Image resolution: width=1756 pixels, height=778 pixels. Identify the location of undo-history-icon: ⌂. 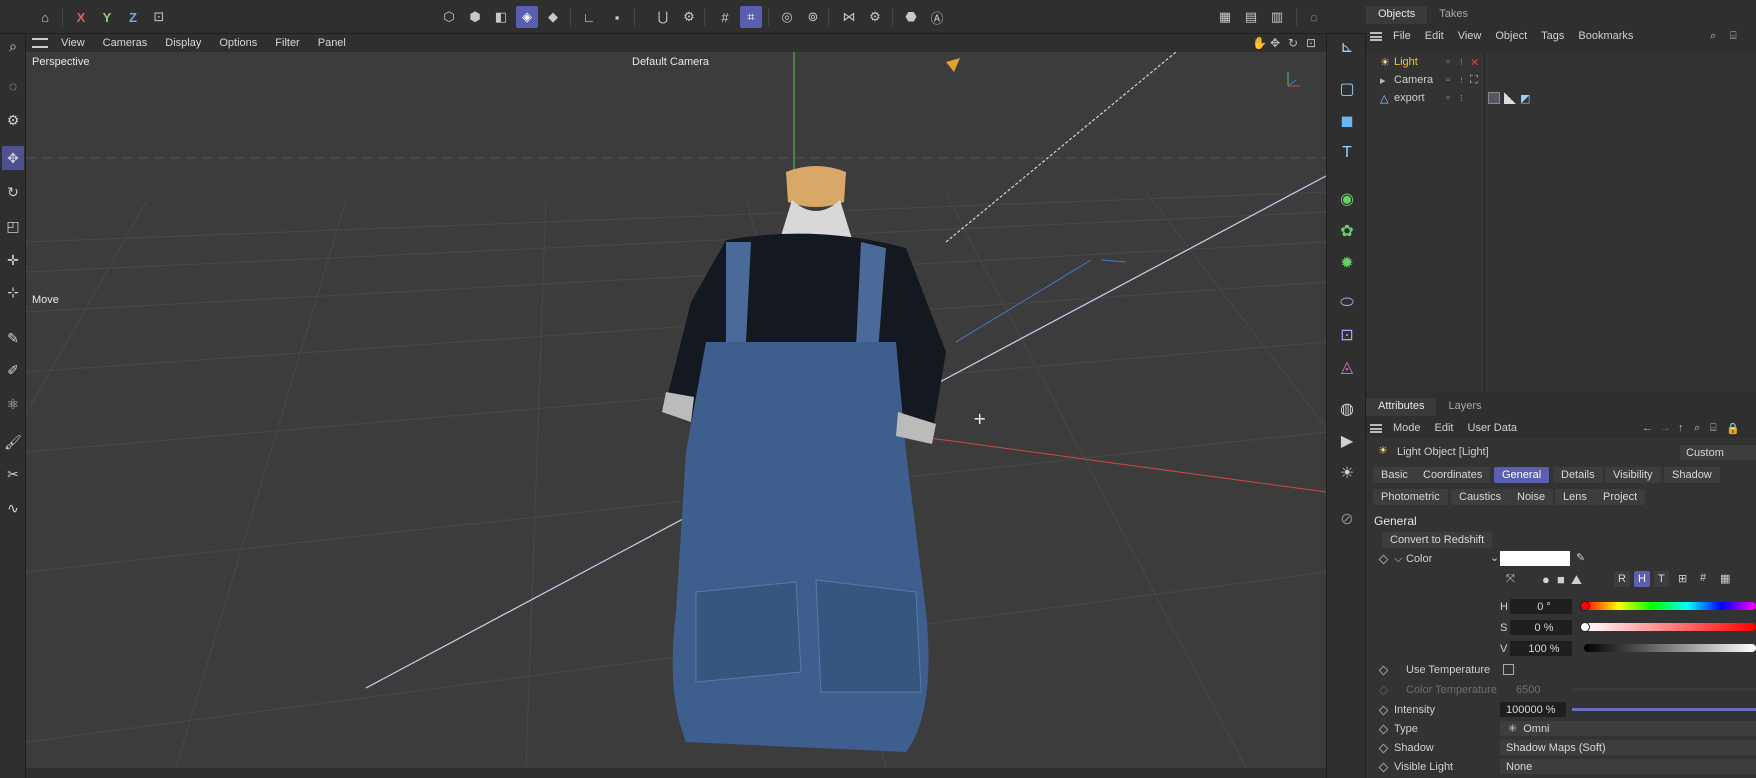
(45, 17).